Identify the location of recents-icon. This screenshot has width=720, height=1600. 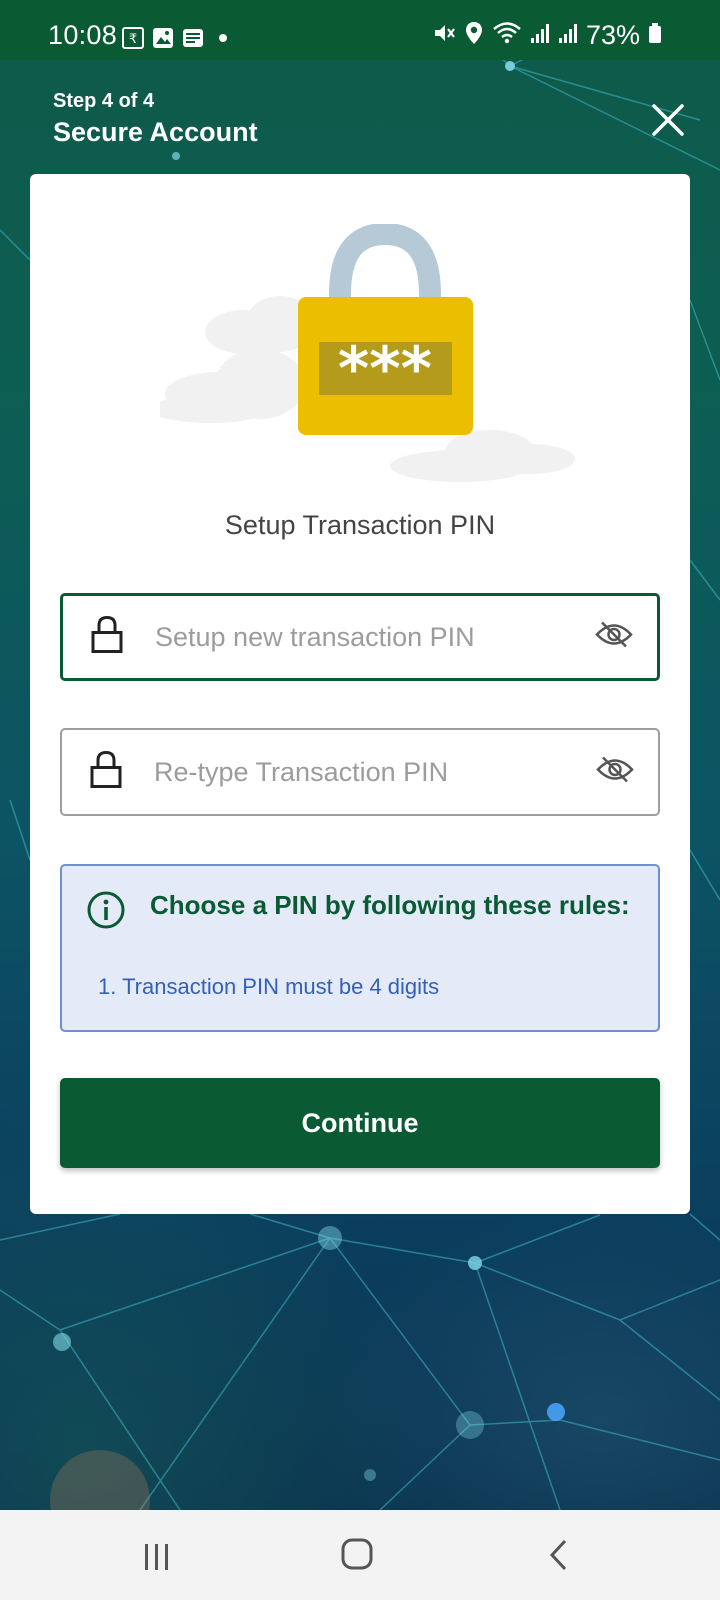
(156, 1555).